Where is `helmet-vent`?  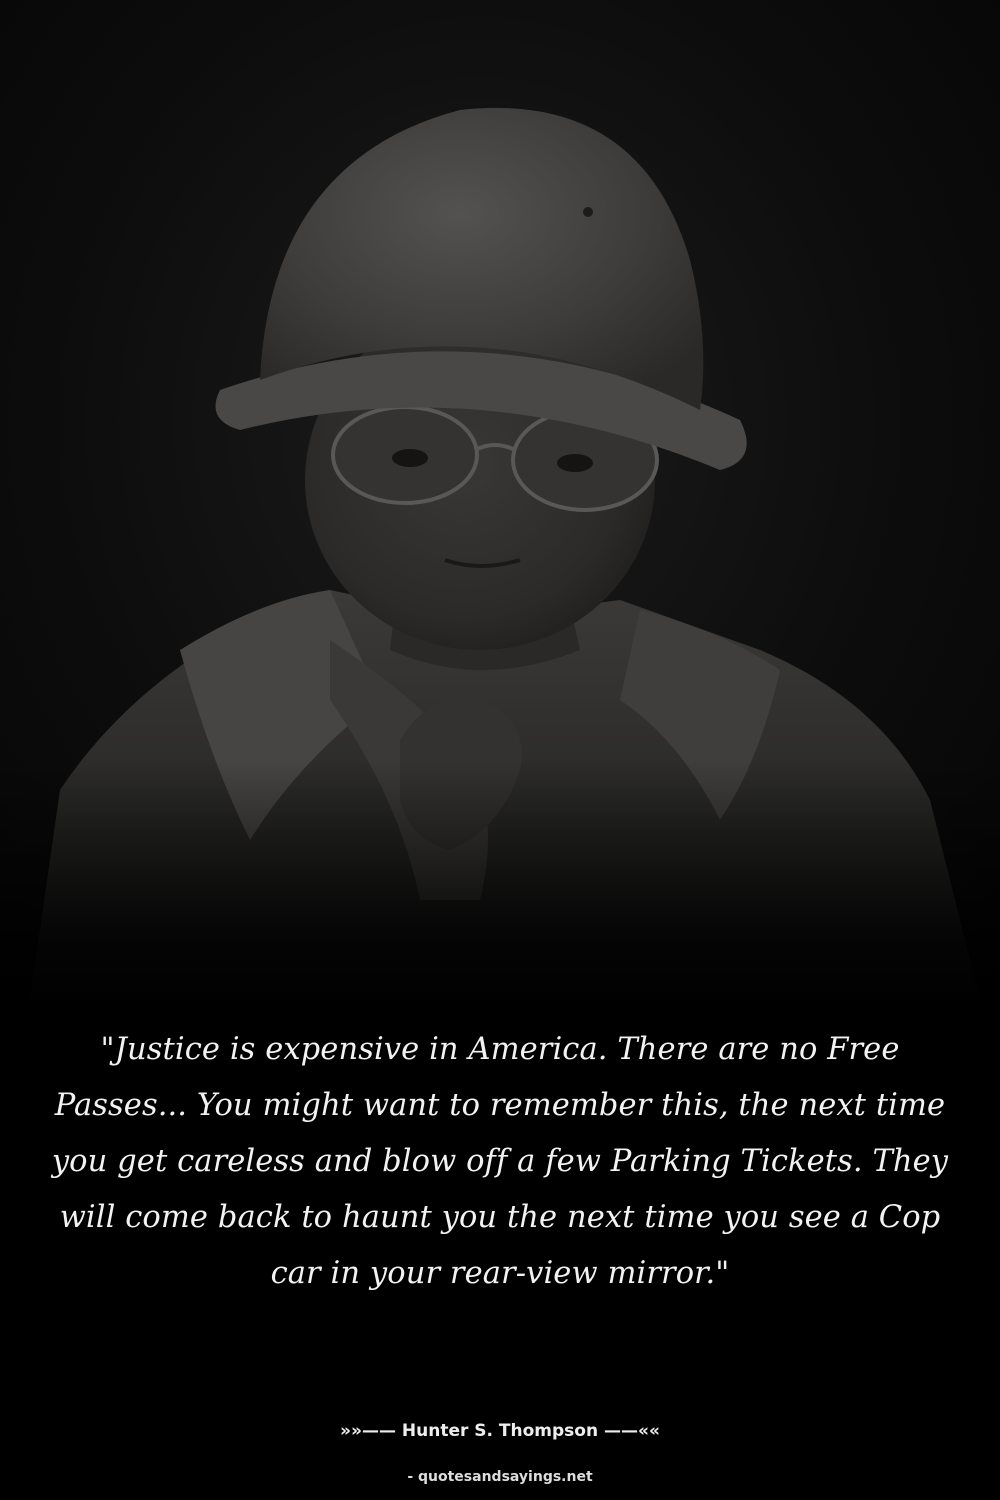 helmet-vent is located at coordinates (588, 212).